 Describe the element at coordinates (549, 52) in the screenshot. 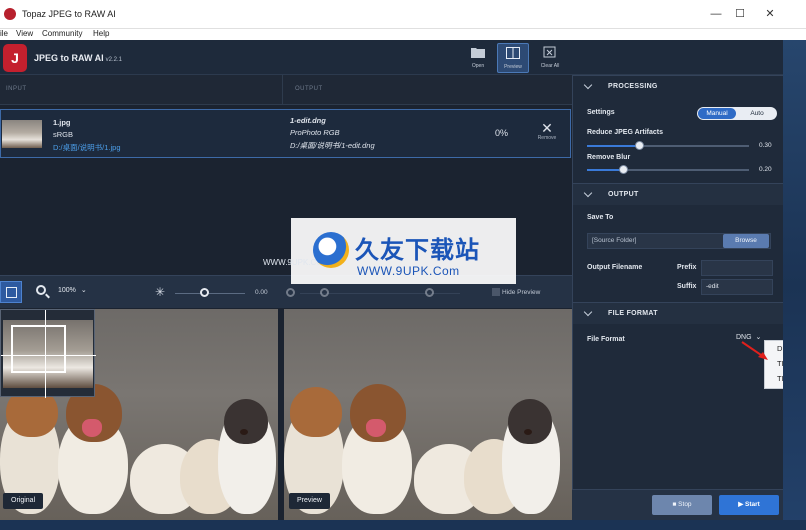

I see `clear-all-icon` at that location.